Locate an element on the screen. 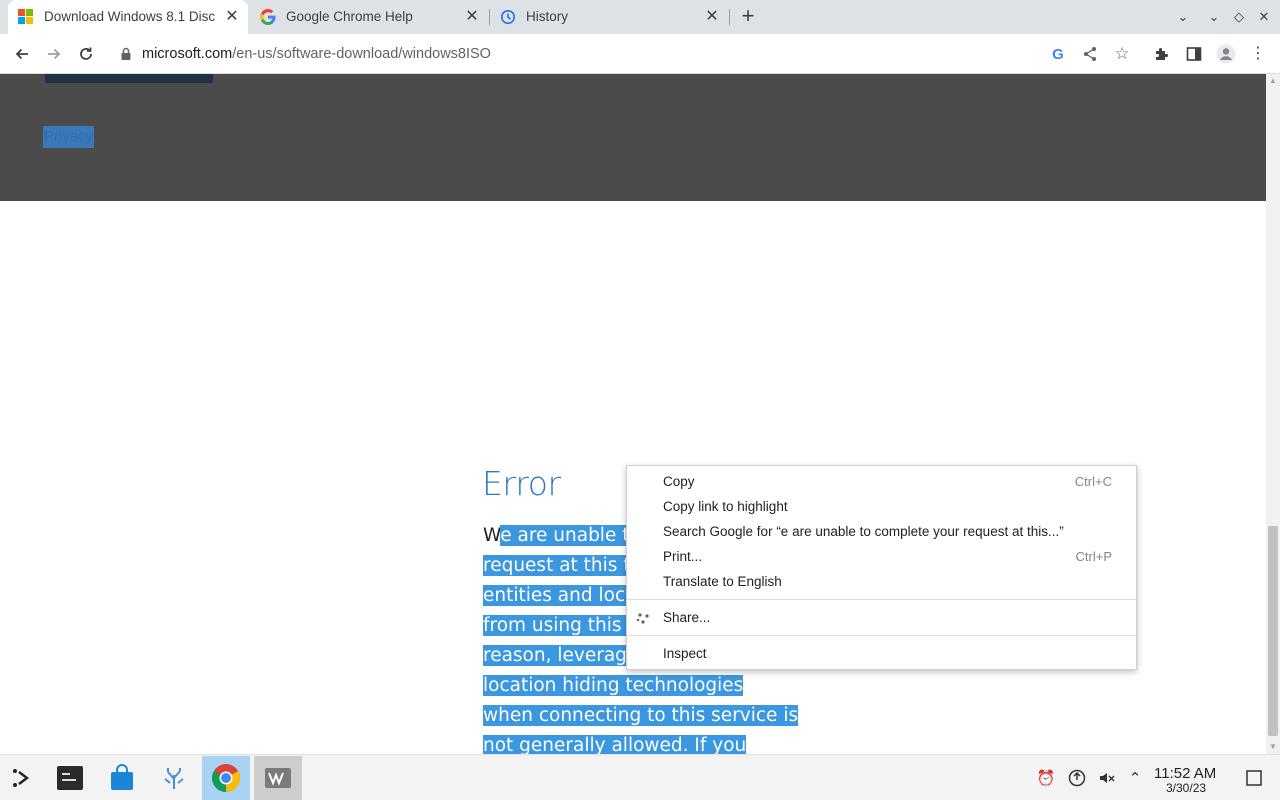 The width and height of the screenshot is (1280, 800). microsoft-logo-icon is located at coordinates (26, 17).